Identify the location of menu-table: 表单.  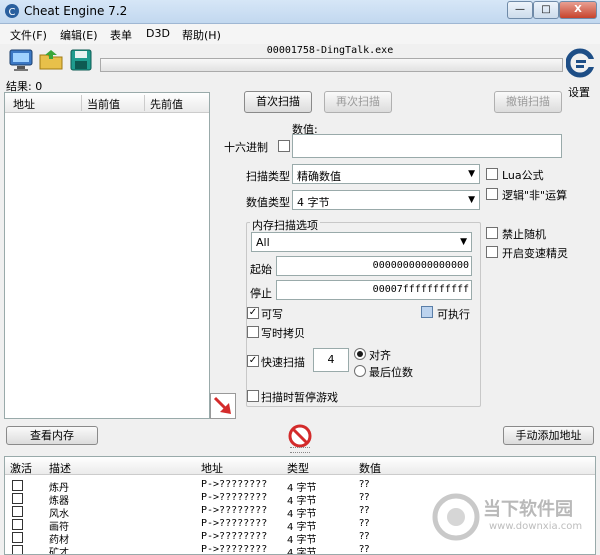
(121, 35).